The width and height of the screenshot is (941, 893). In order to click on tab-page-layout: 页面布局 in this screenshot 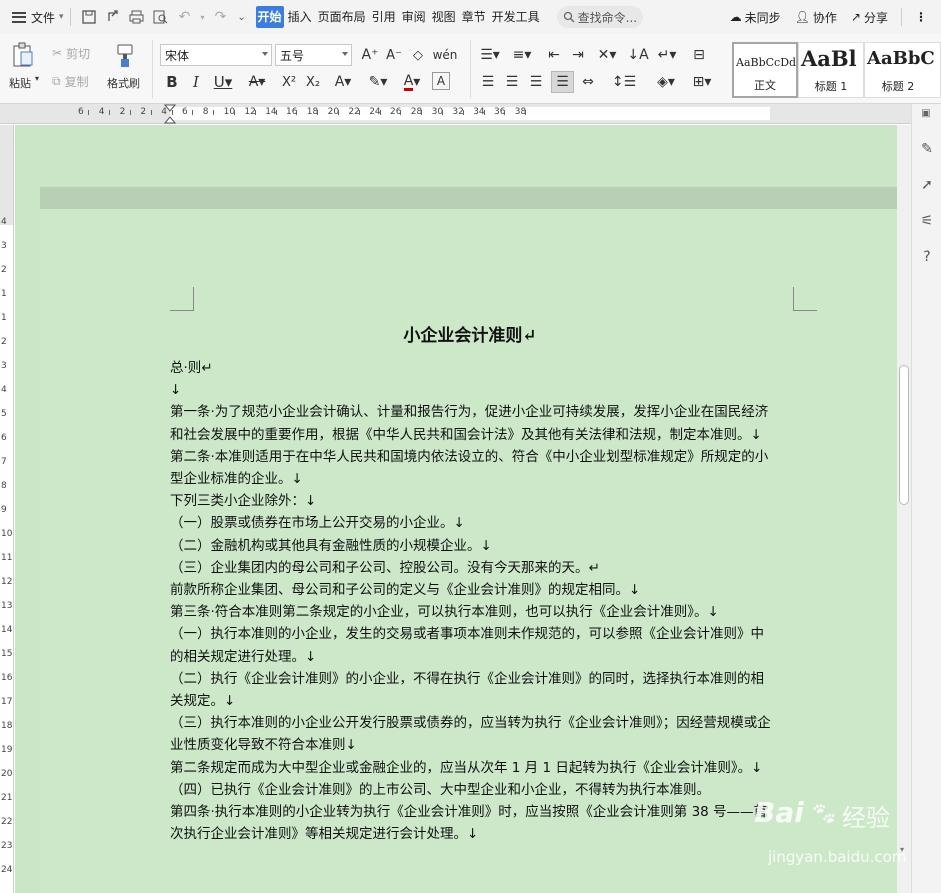, I will do `click(342, 17)`.